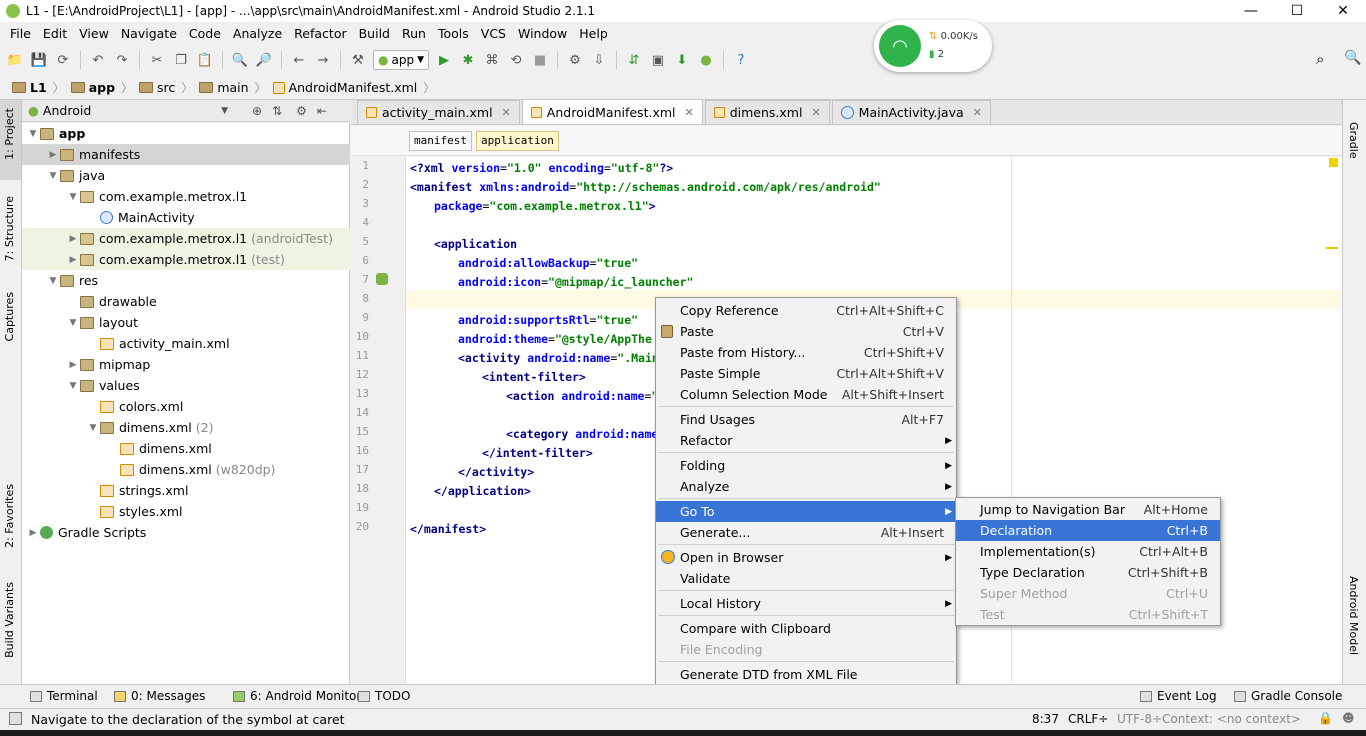  Describe the element at coordinates (186, 532) in the screenshot. I see `tree-item: ▶ Gradle Scripts` at that location.